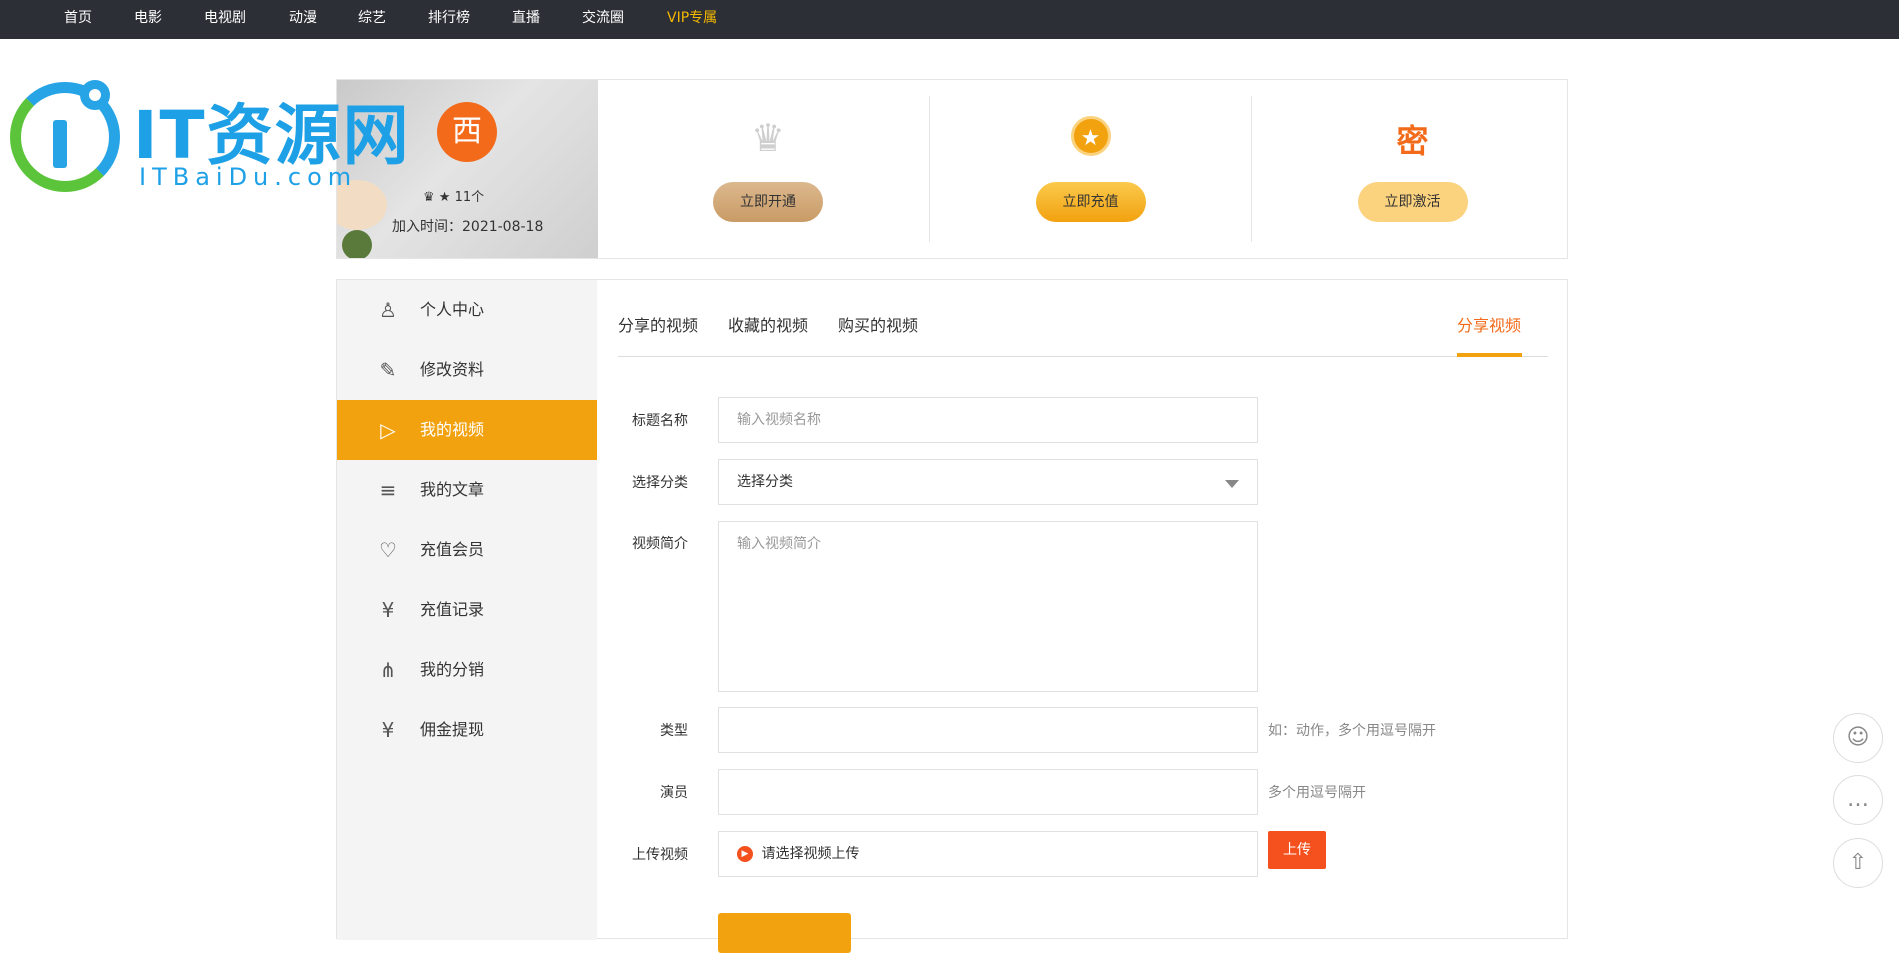  I want to click on type-label: 类型, so click(674, 731).